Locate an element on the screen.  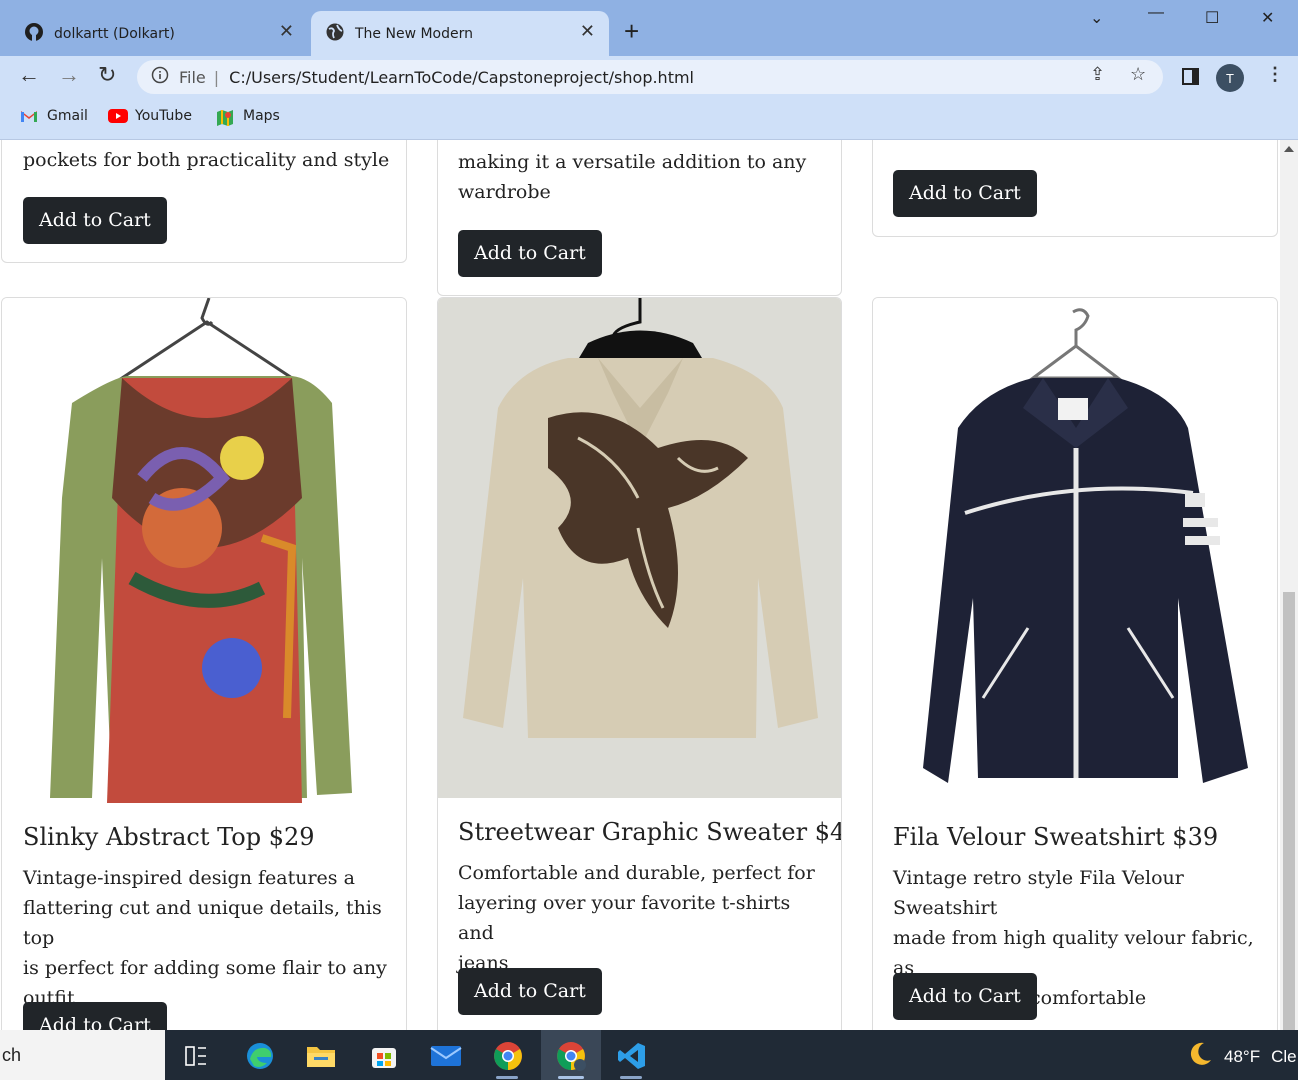
bookmark-label: YouTube is located at coordinates (163, 116).